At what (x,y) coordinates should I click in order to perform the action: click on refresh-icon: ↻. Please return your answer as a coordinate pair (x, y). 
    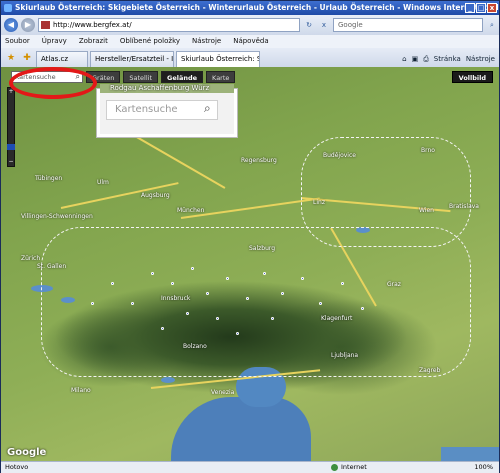
    Looking at the image, I should click on (309, 25).